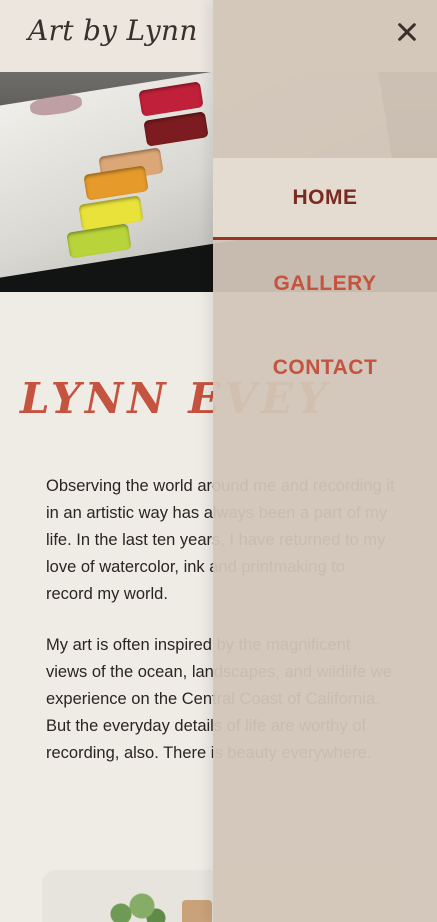 The height and width of the screenshot is (922, 437). I want to click on close-menu-button, so click(407, 32).